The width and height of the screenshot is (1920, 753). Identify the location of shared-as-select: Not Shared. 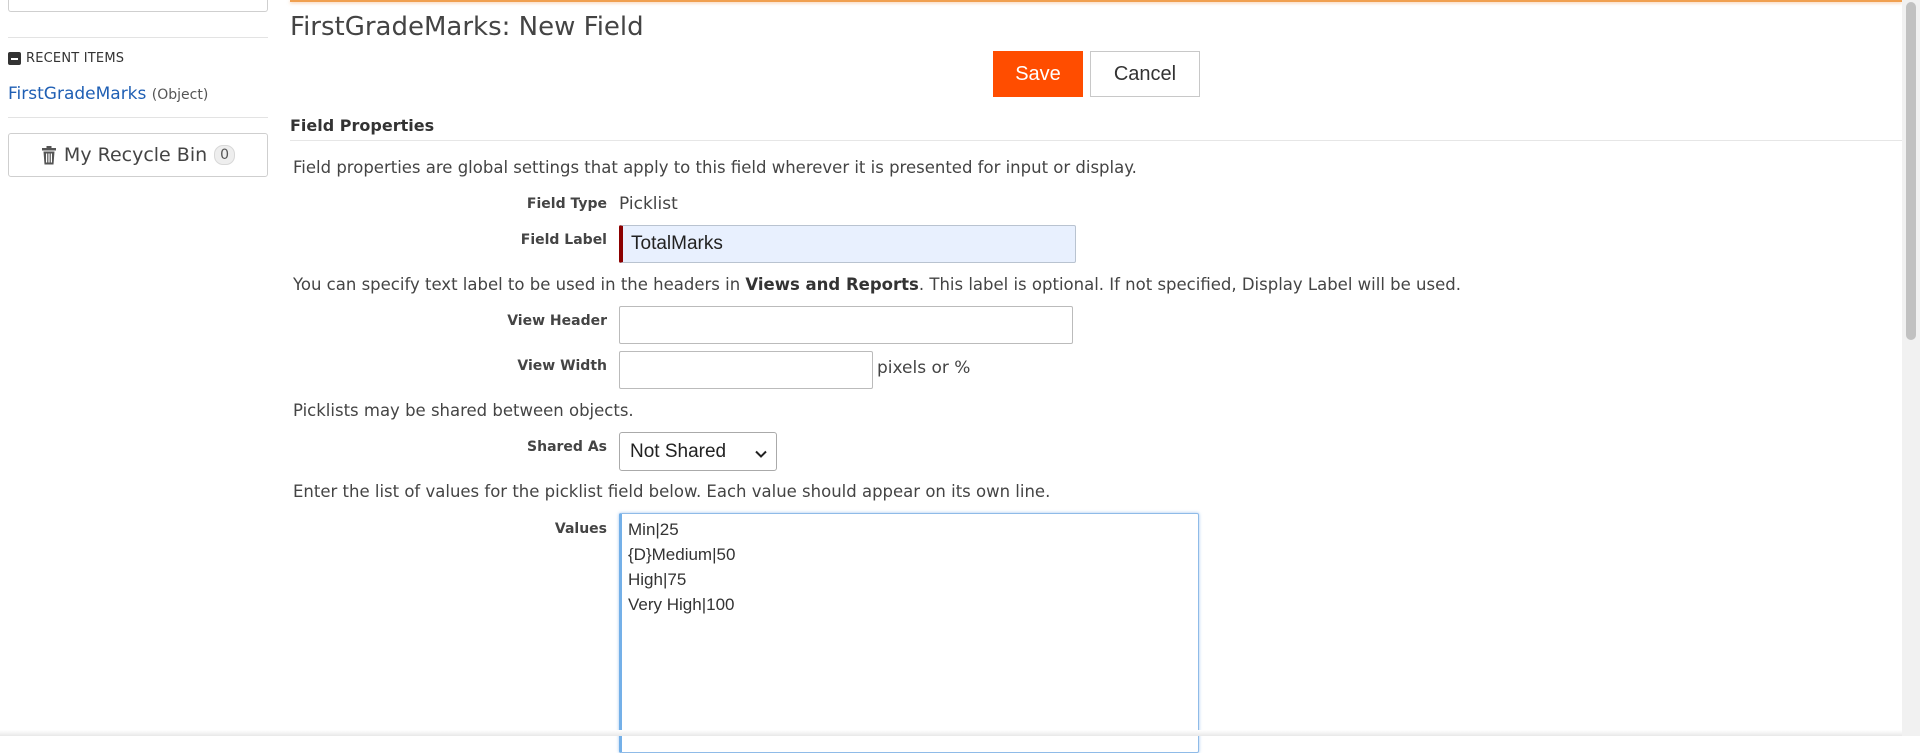
(698, 451).